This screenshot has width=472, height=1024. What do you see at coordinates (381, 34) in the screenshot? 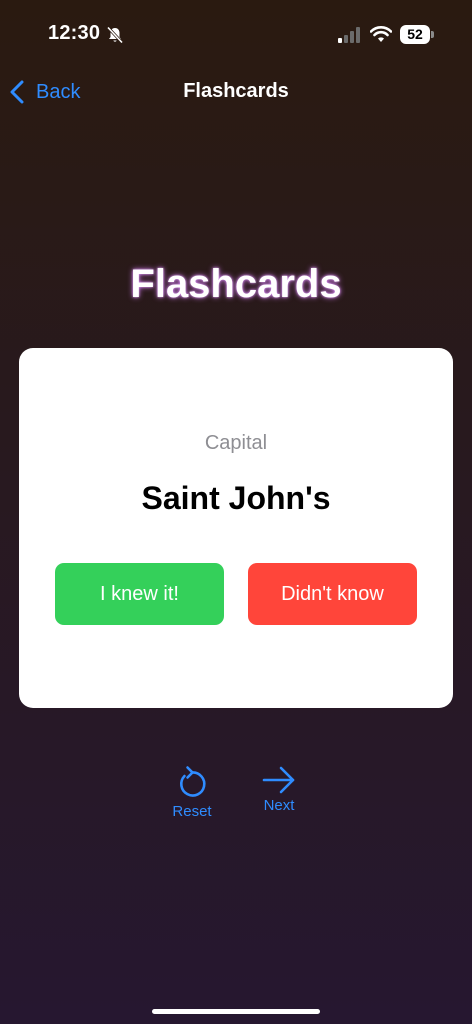
I see `wifi-icon` at bounding box center [381, 34].